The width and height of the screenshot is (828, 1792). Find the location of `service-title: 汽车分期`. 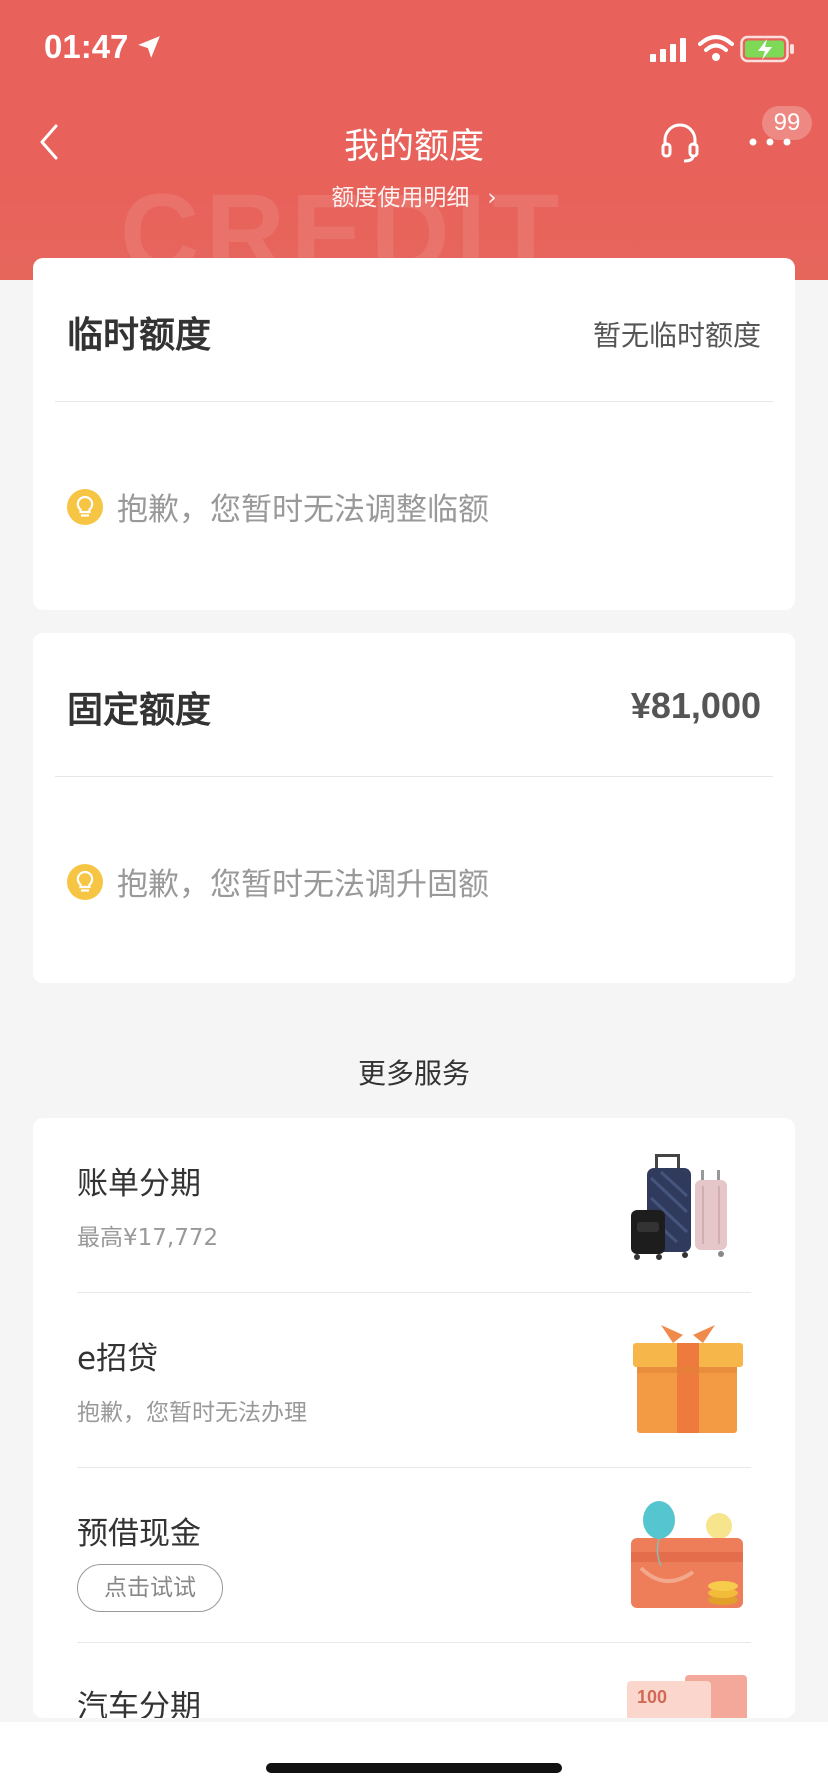

service-title: 汽车分期 is located at coordinates (139, 1703).